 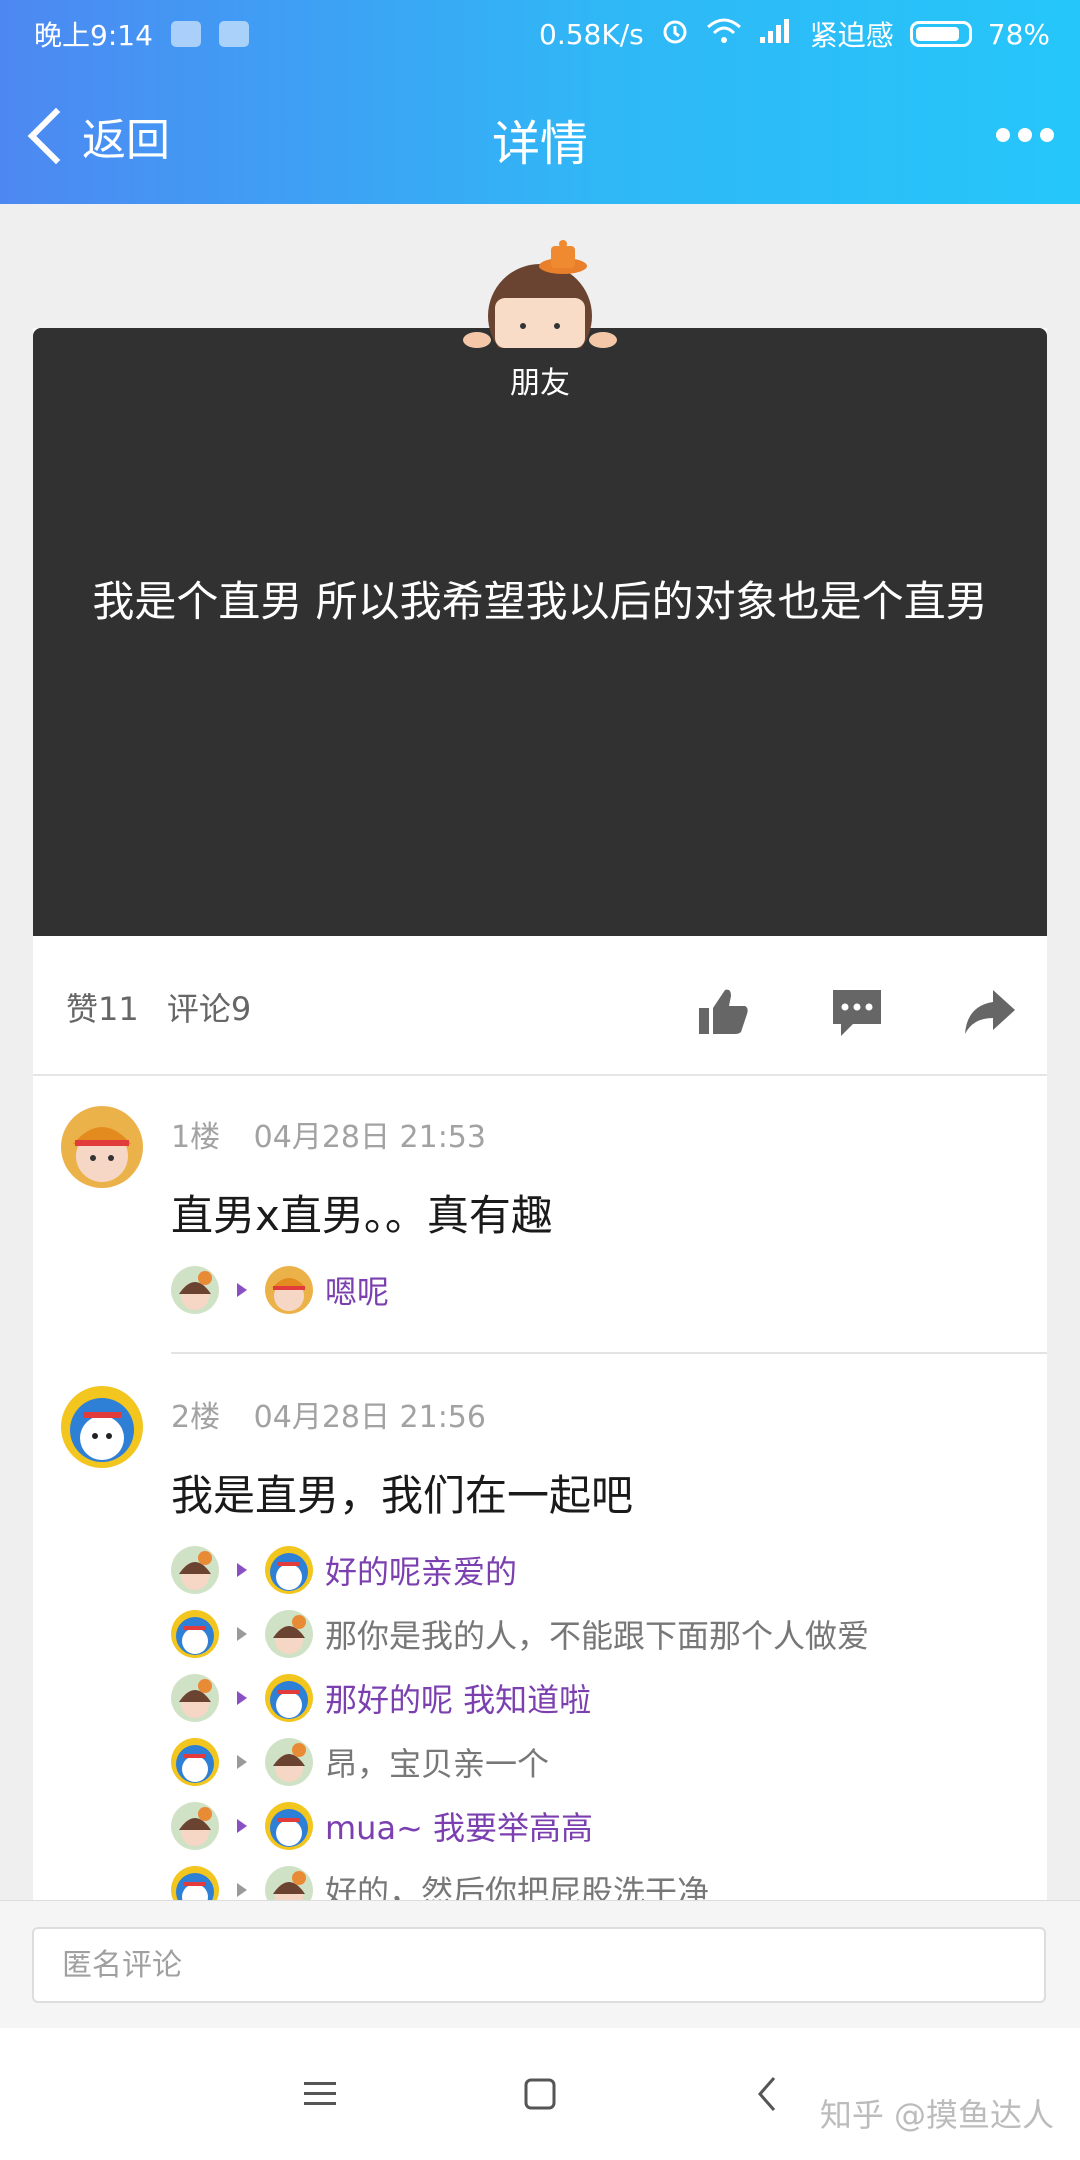 What do you see at coordinates (1018, 34) in the screenshot?
I see `battery-percent: 78%` at bounding box center [1018, 34].